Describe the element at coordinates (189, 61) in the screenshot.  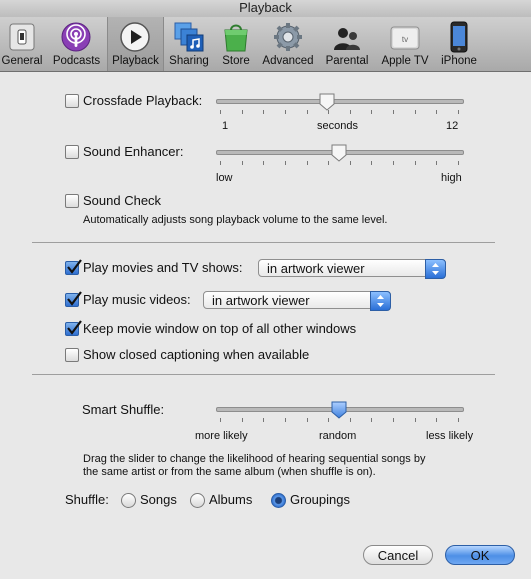
I see `tab-sharing-label: Sharing` at that location.